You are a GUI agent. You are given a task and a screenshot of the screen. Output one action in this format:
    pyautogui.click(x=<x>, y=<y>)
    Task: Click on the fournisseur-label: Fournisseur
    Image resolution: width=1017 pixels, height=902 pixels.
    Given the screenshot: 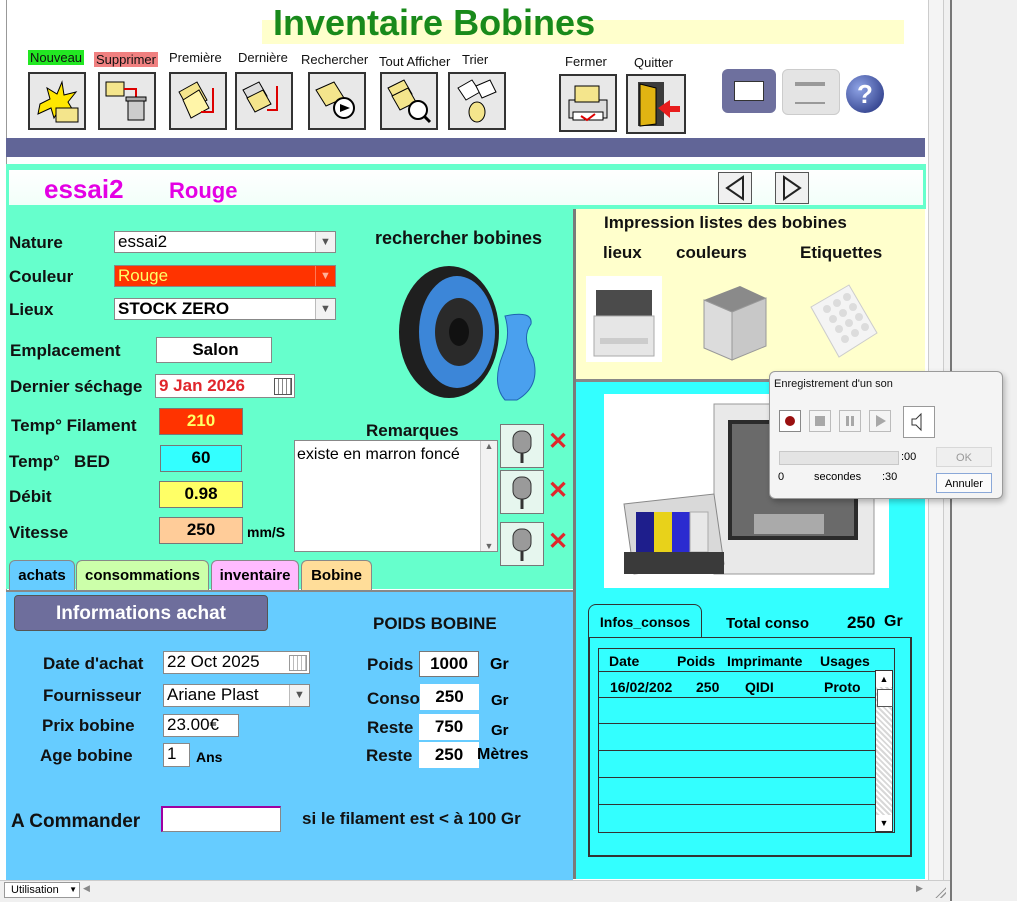 What is the action you would take?
    pyautogui.click(x=92, y=695)
    